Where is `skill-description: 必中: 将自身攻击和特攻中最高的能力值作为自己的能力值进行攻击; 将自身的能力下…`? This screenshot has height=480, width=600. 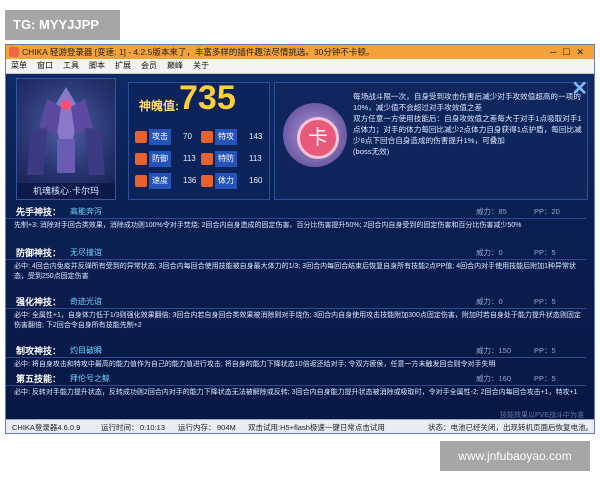
skill-description: 必中: 将自身攻击和特攻中最高的能力值作为自己的能力值进行攻击; 将自身的能力下… is located at coordinates (255, 364).